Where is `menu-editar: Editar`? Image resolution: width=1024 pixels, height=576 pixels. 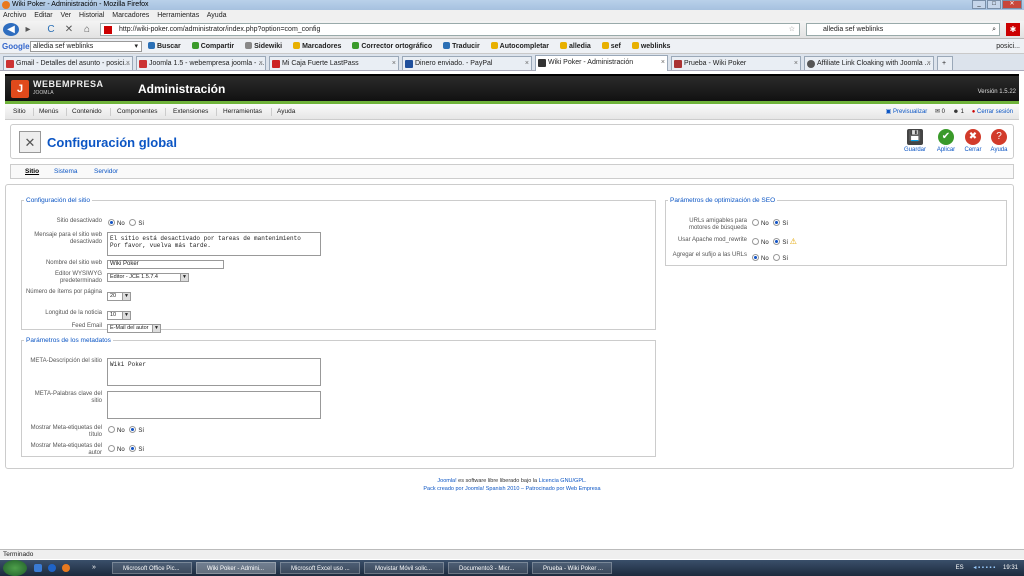
menu-editar: Editar is located at coordinates (43, 15).